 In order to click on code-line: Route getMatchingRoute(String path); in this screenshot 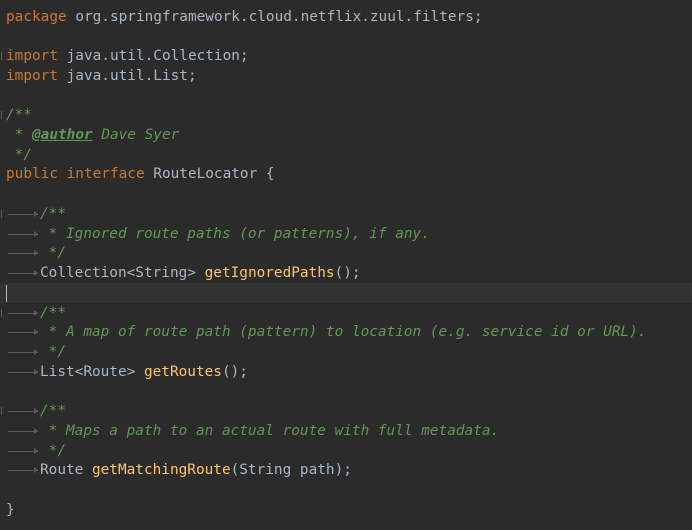, I will do `click(346, 470)`.